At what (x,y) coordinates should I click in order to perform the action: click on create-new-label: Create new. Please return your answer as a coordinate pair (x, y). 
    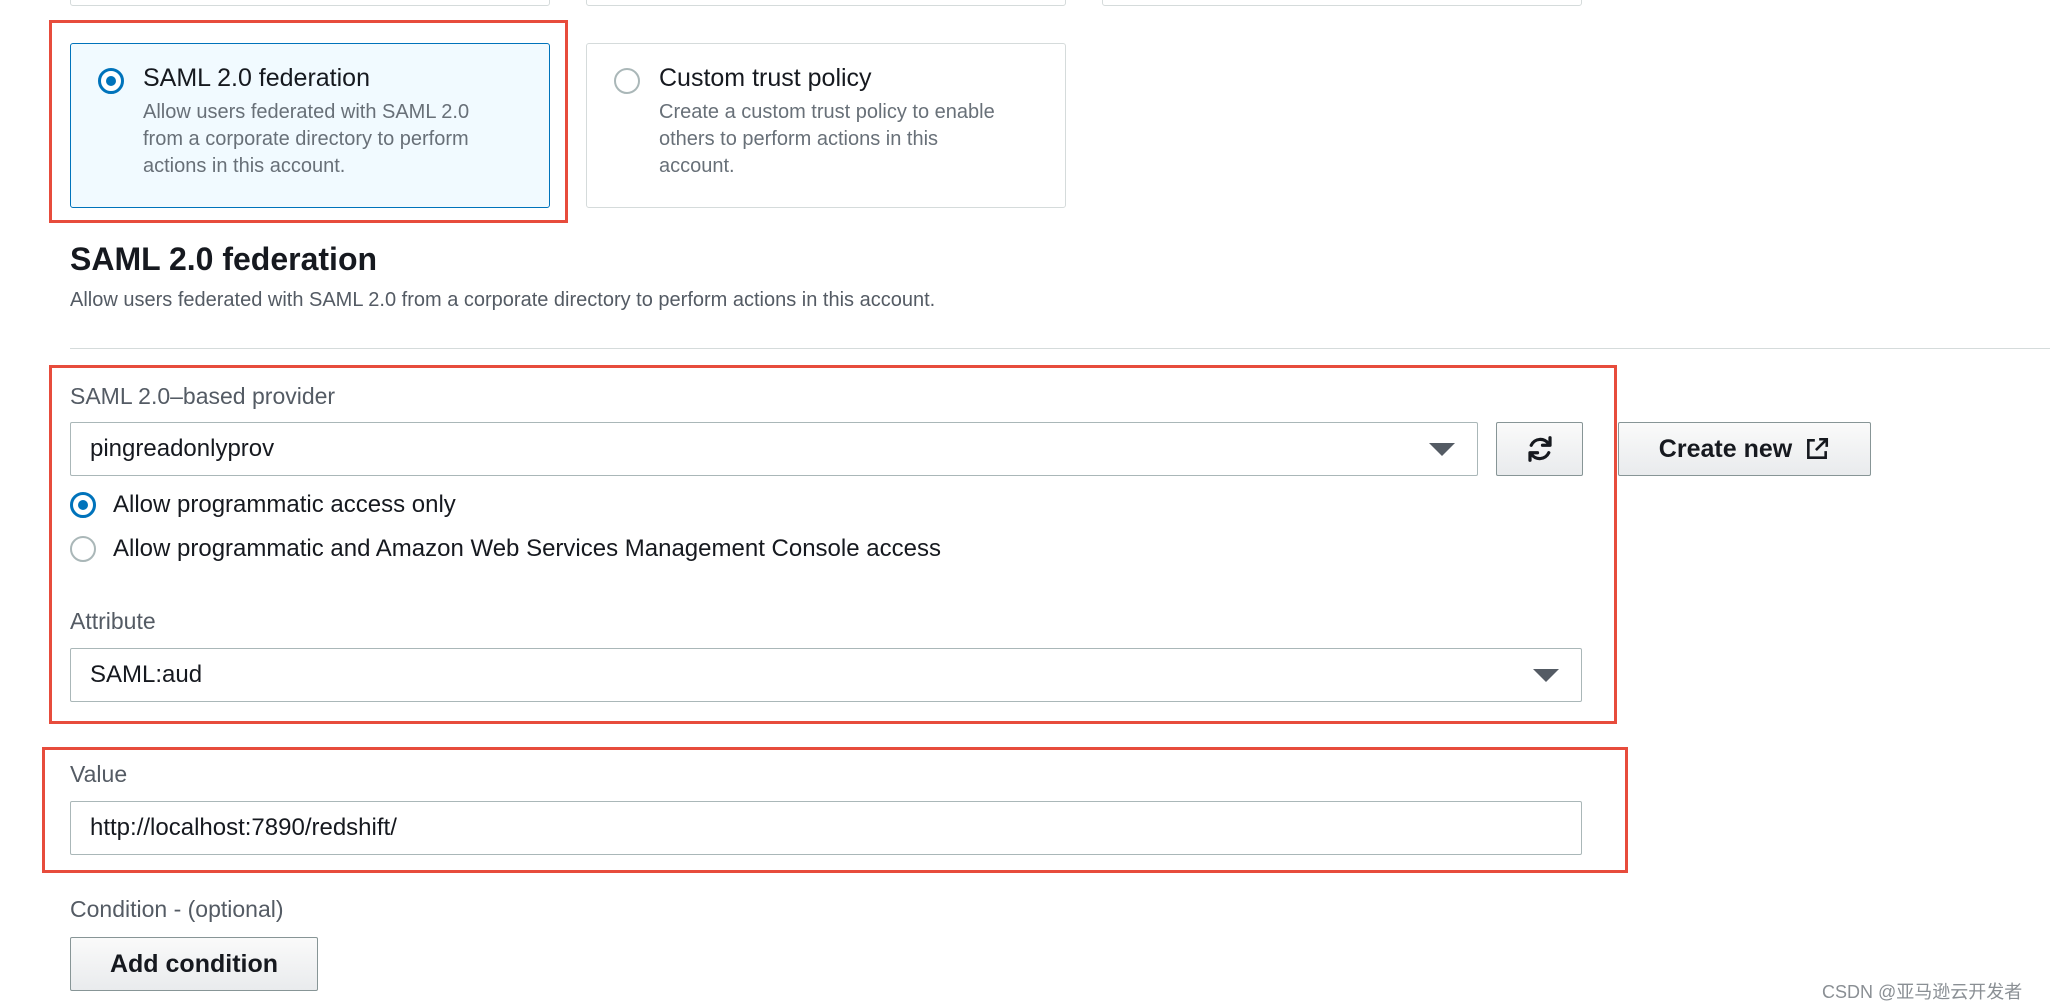
    Looking at the image, I should click on (1725, 448).